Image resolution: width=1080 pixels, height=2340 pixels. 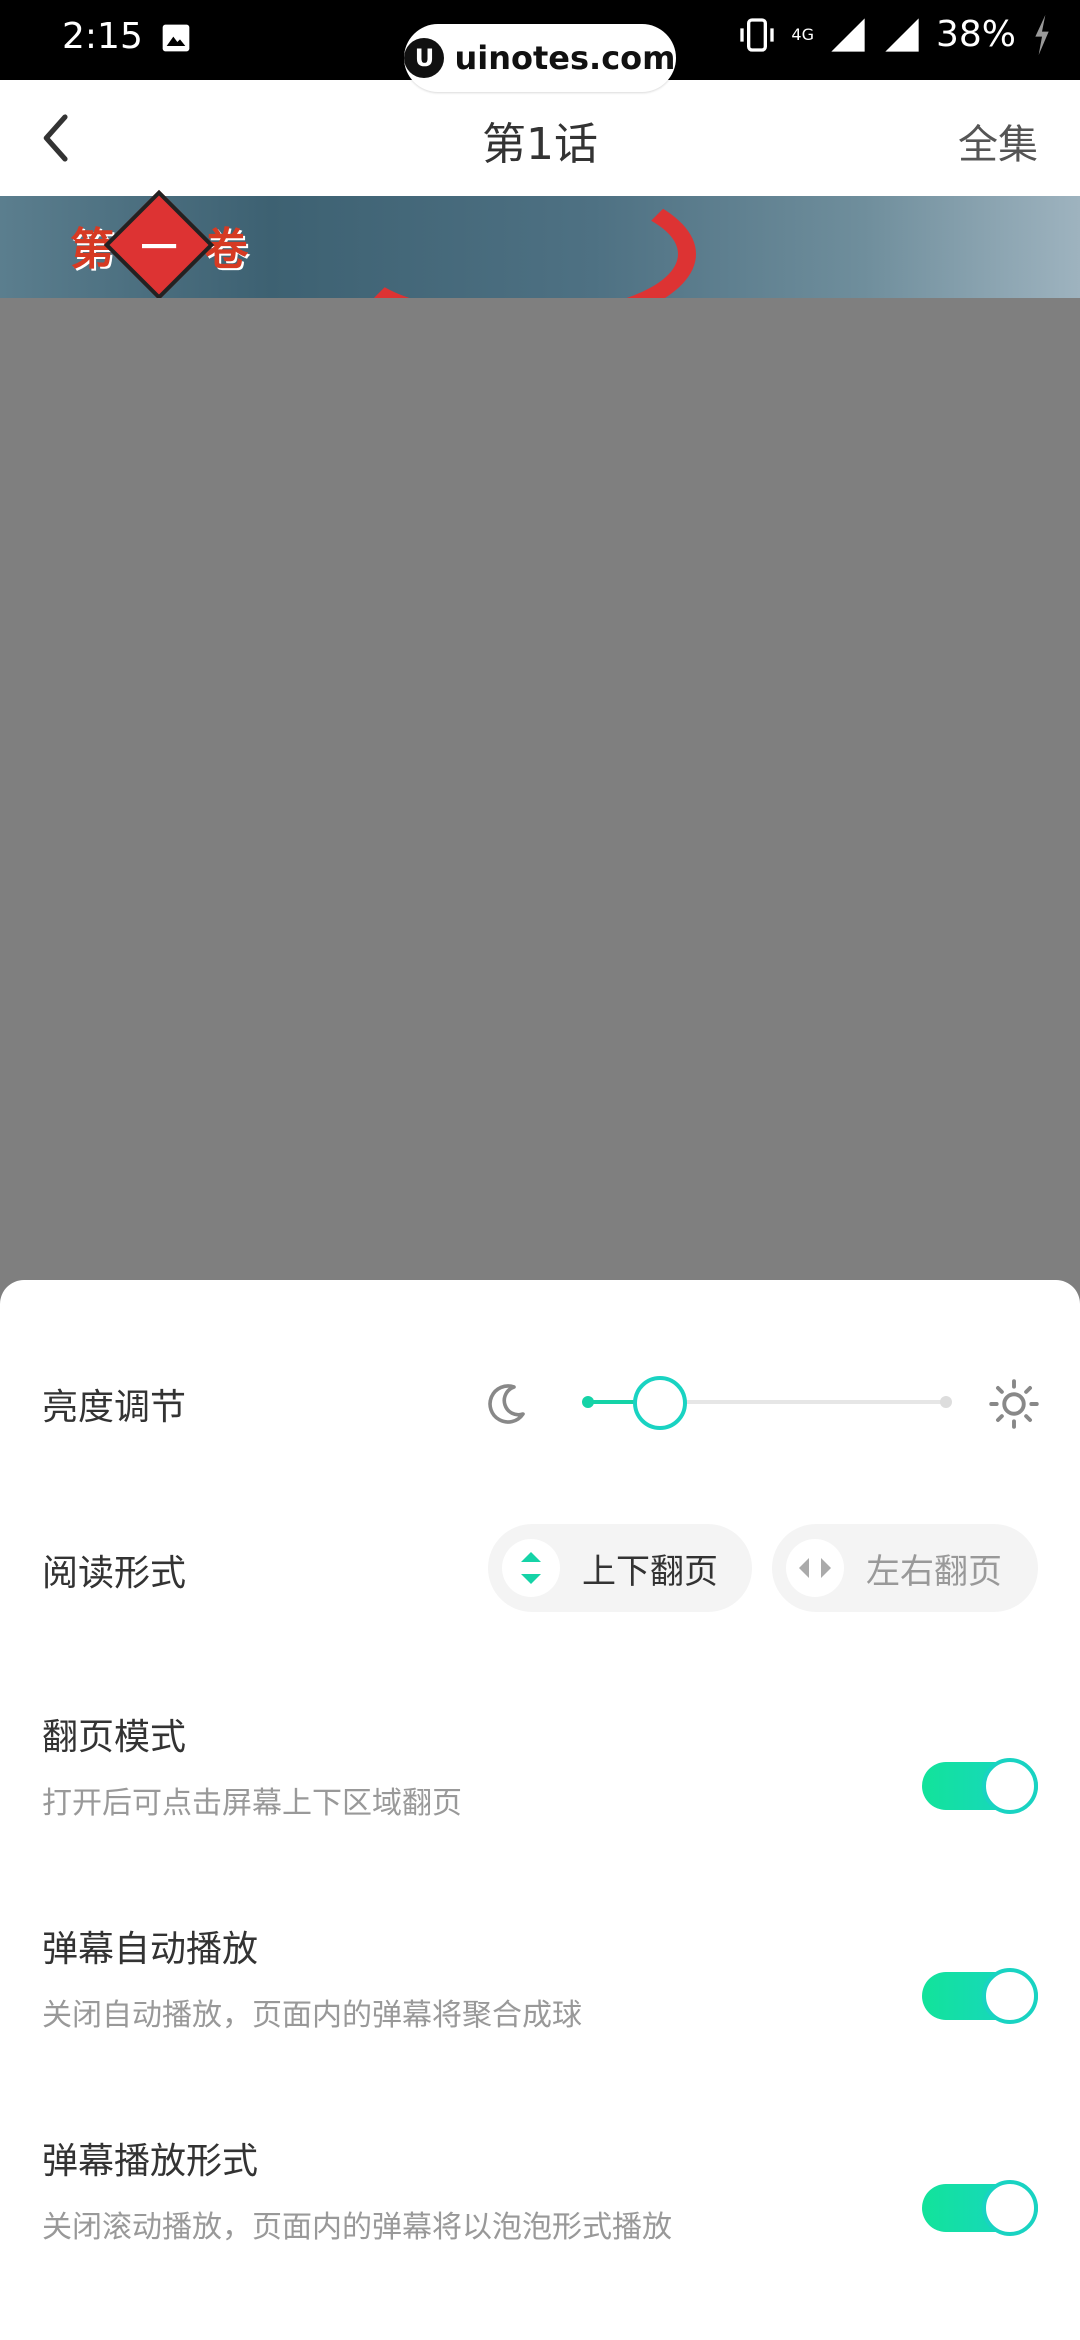 I want to click on signal-icon, so click(x=848, y=34).